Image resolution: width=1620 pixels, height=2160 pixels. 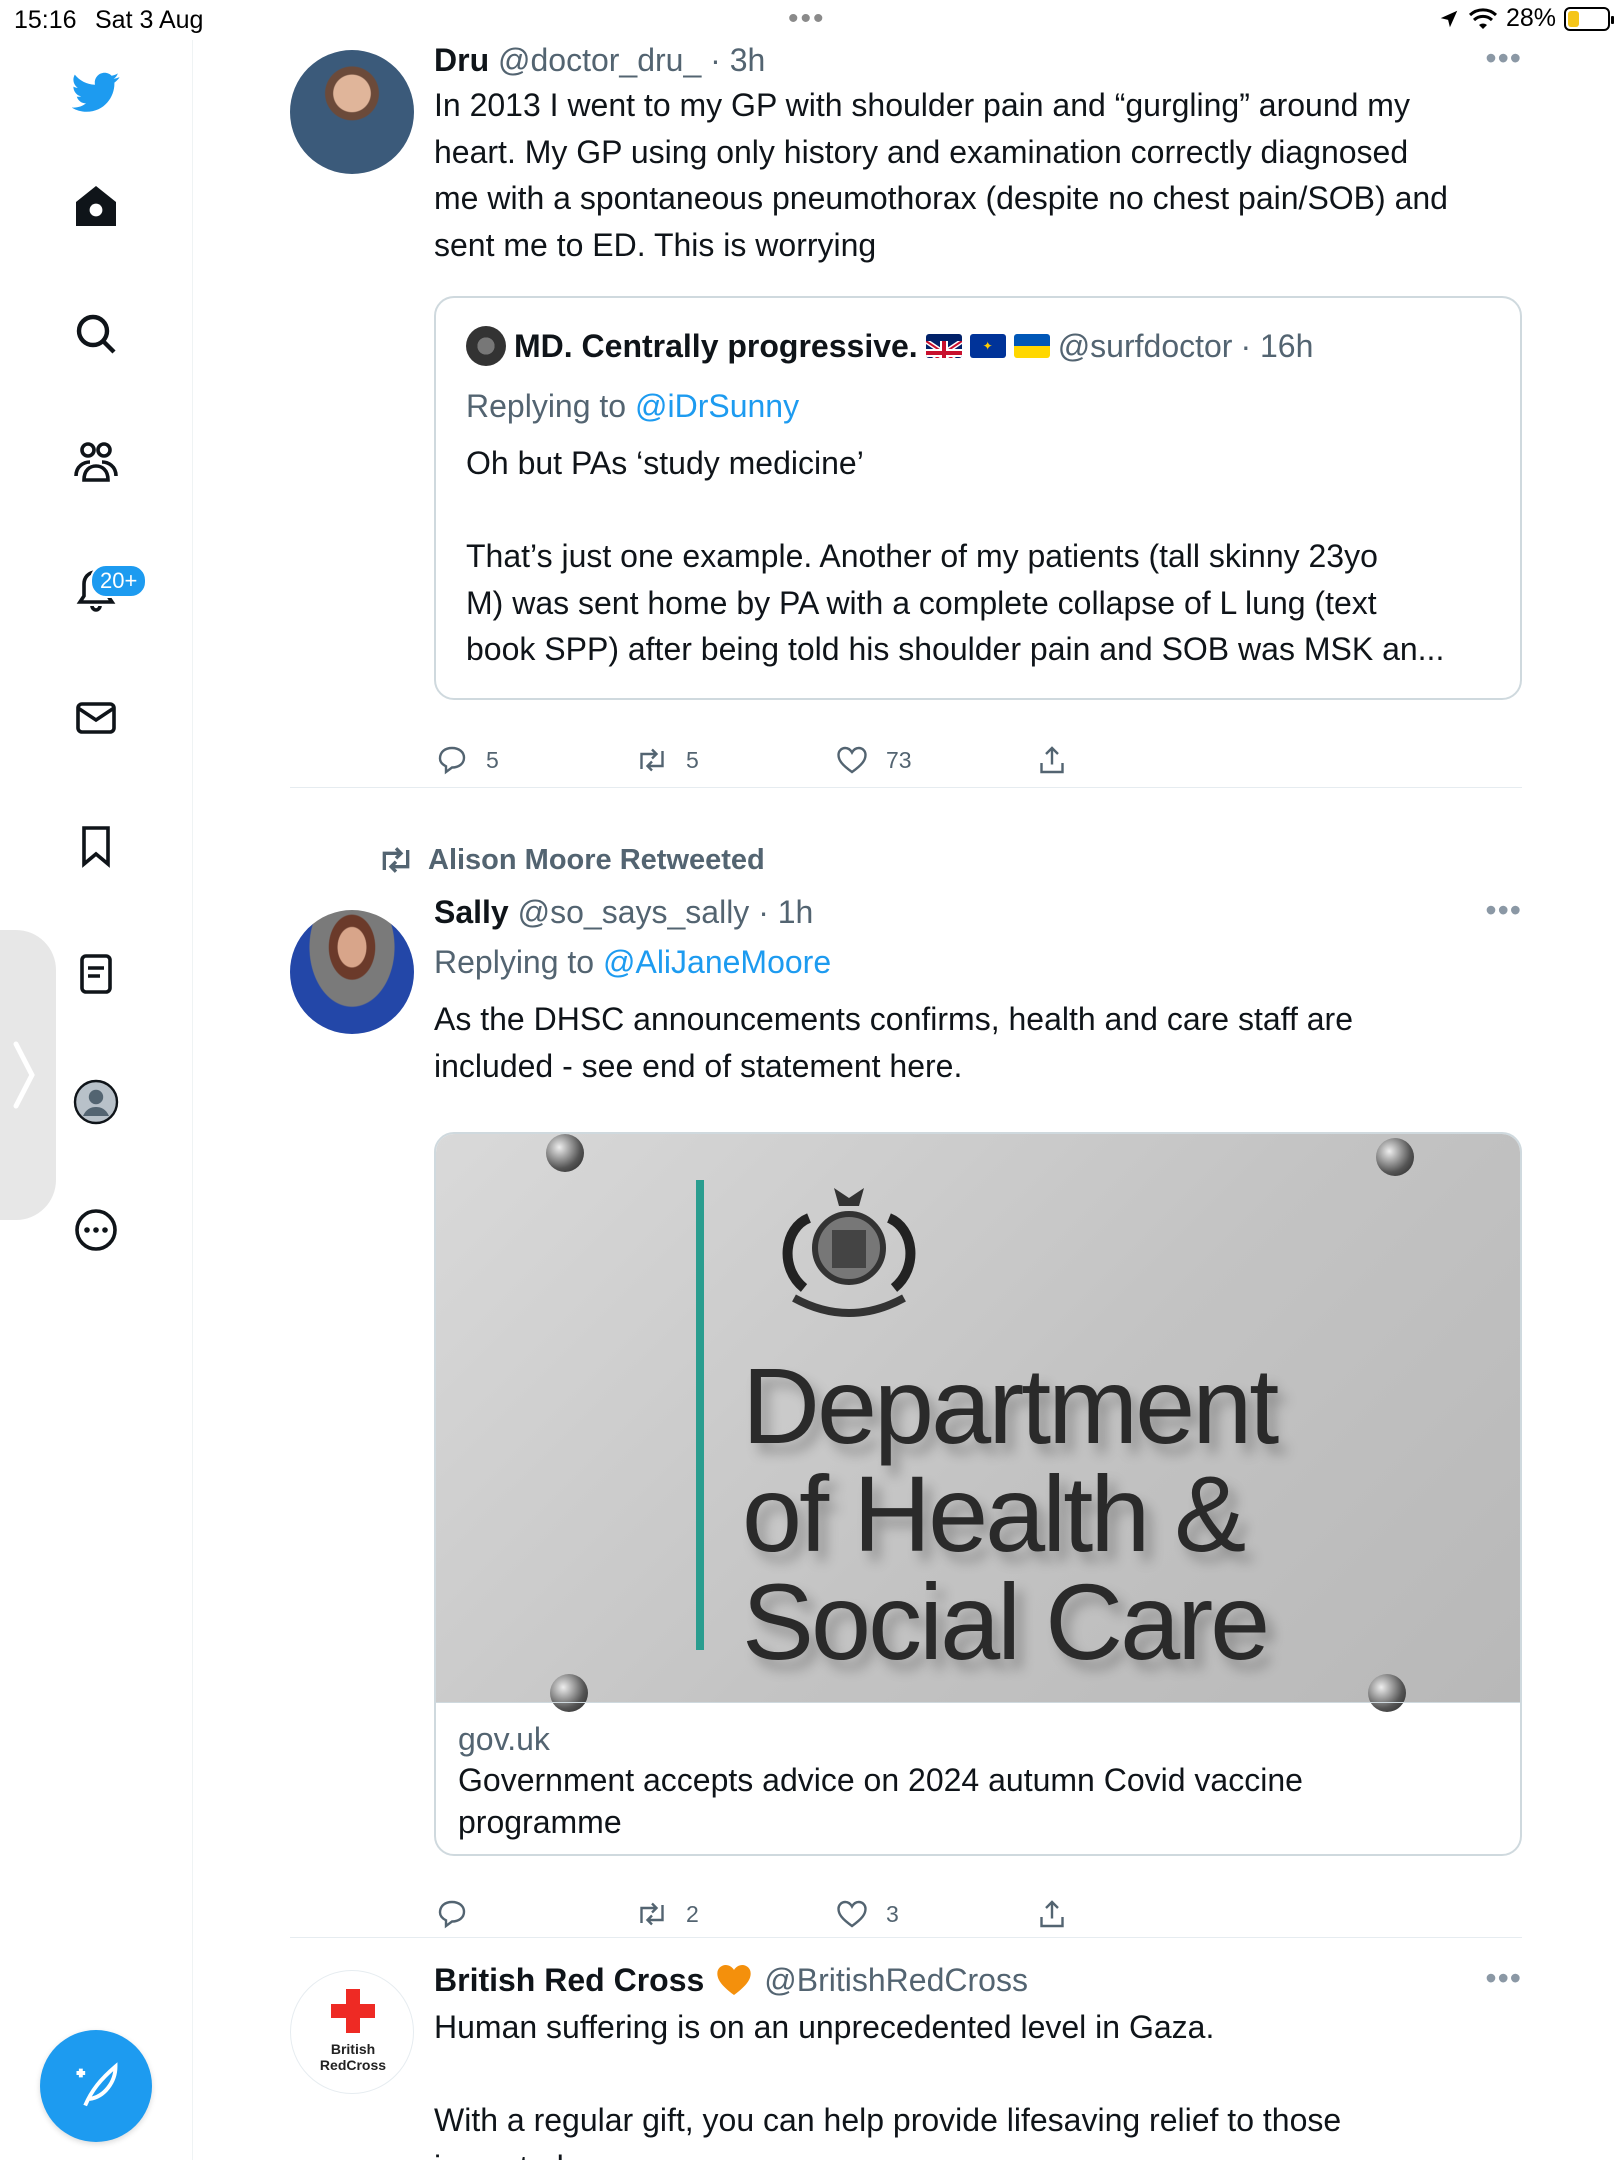 What do you see at coordinates (149, 20) in the screenshot?
I see `status-date: Sat 3 Aug` at bounding box center [149, 20].